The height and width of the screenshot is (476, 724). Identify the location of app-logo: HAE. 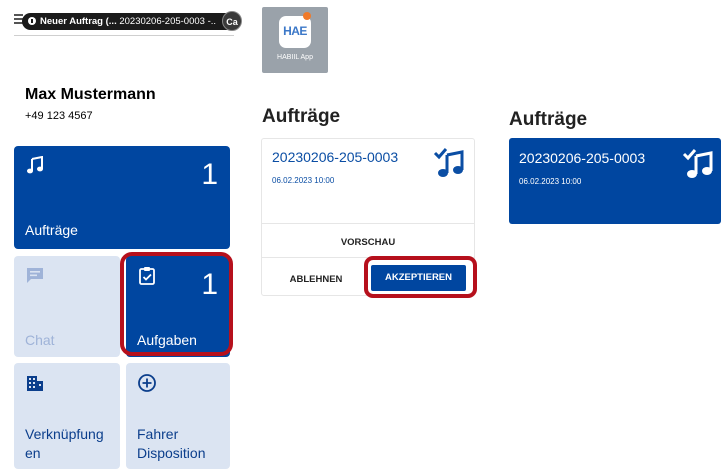
(295, 31).